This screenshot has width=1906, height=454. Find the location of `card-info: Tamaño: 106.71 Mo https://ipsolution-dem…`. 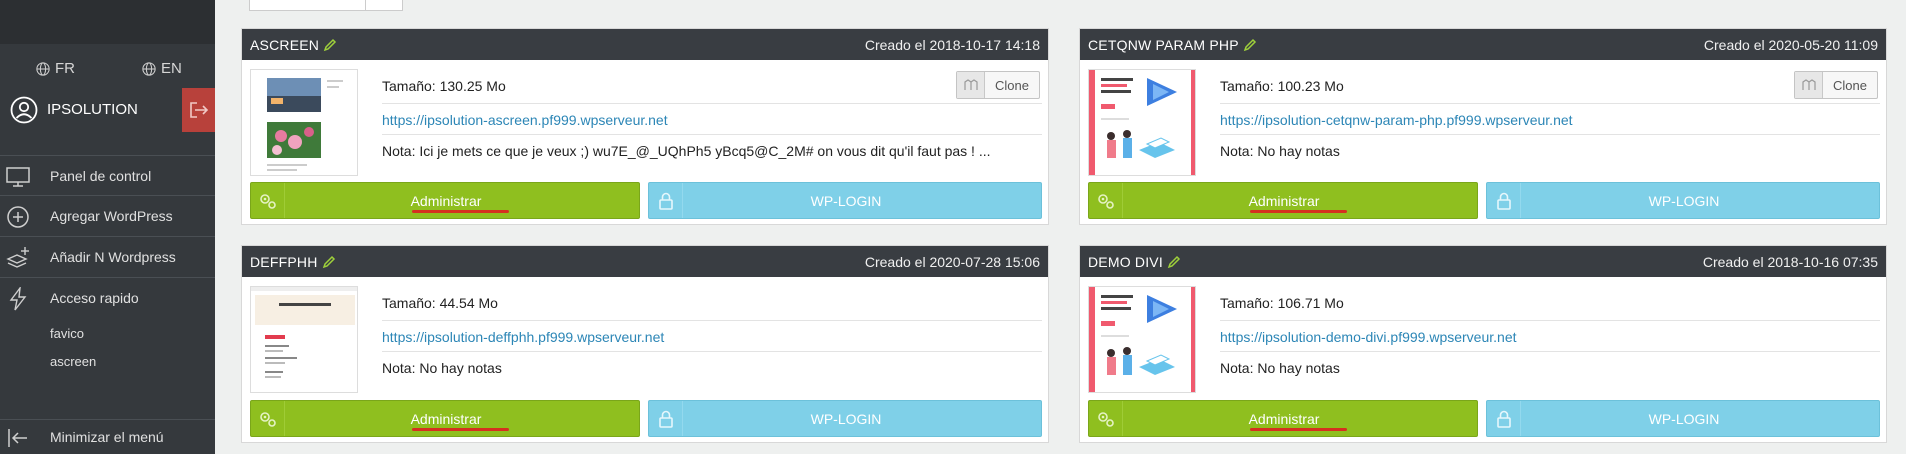

card-info: Tamaño: 106.71 Mo https://ipsolution-dem… is located at coordinates (1550, 334).